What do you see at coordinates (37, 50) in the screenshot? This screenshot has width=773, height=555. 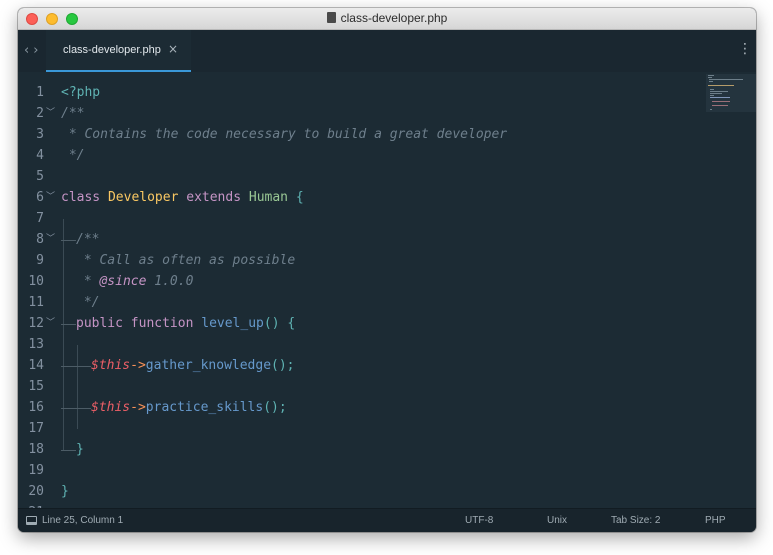 I see `forward-arrow-icon: ›` at bounding box center [37, 50].